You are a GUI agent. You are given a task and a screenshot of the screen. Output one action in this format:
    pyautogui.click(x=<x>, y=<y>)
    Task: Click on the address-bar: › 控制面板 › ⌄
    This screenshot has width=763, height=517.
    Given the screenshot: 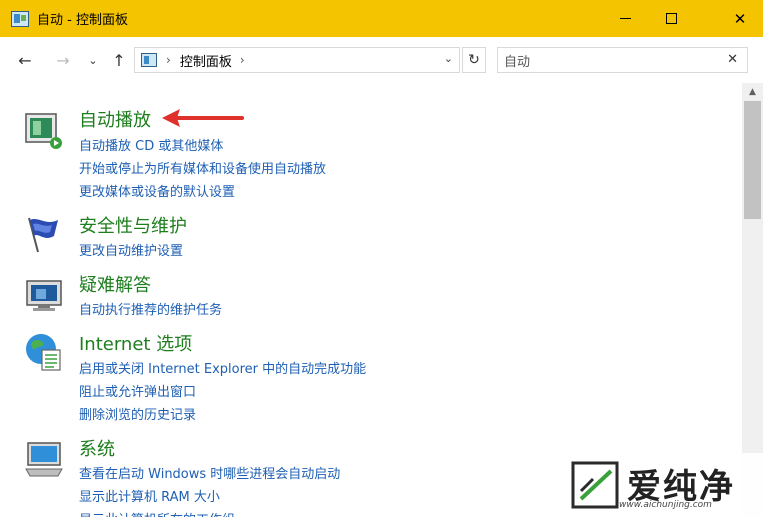 What is the action you would take?
    pyautogui.click(x=297, y=60)
    